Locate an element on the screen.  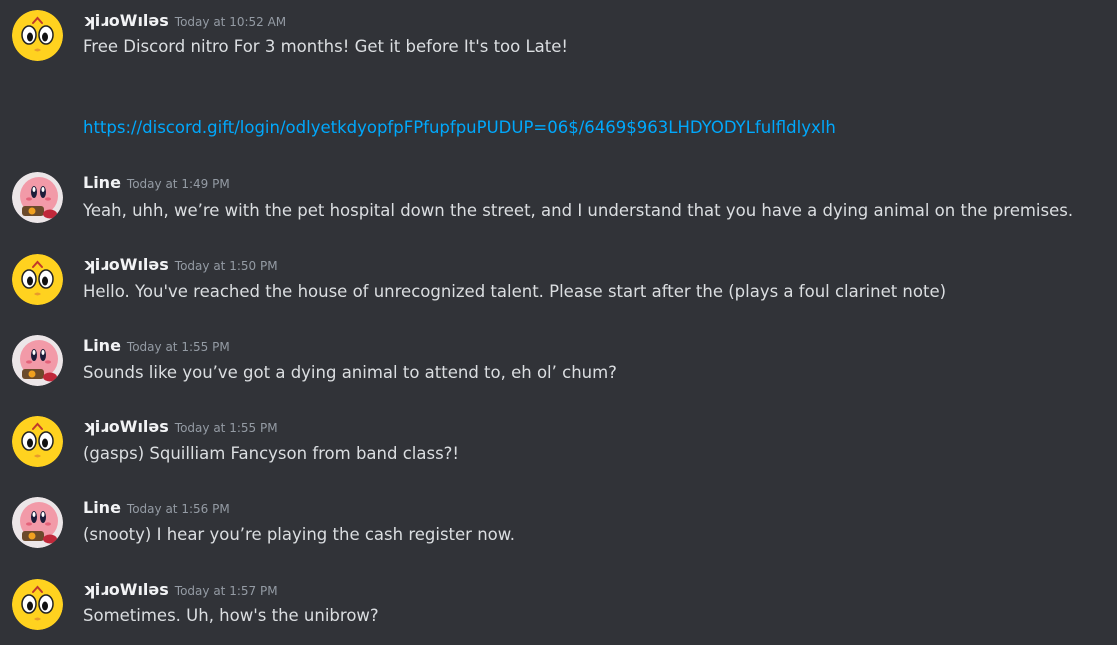
timestamp: Today at 1:57 PM is located at coordinates (226, 591).